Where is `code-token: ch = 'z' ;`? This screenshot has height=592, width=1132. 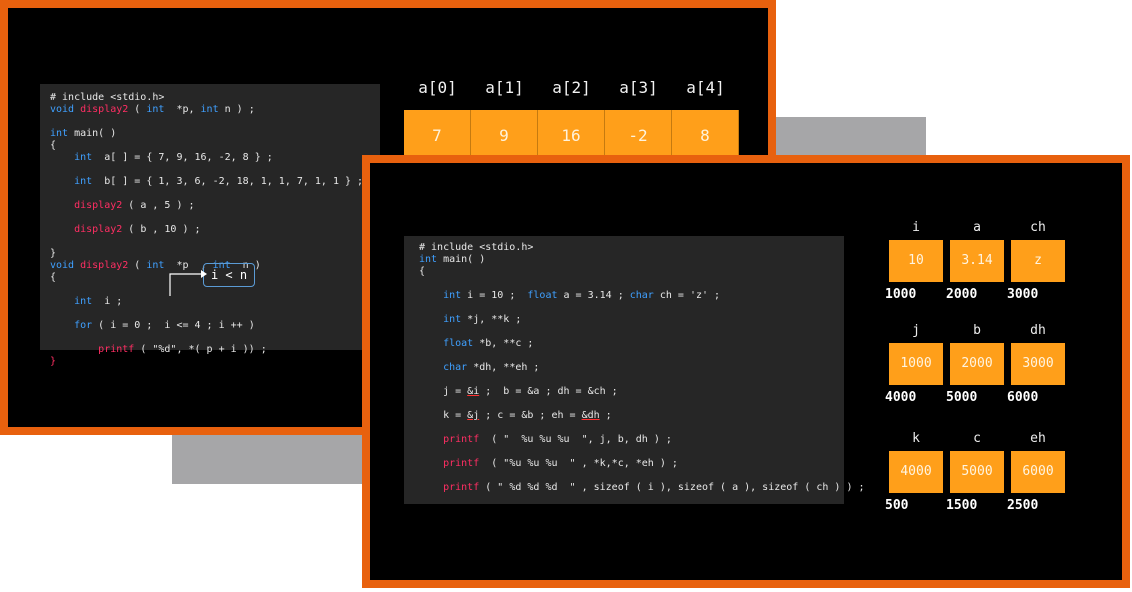
code-token: ch = 'z' ; is located at coordinates (687, 295).